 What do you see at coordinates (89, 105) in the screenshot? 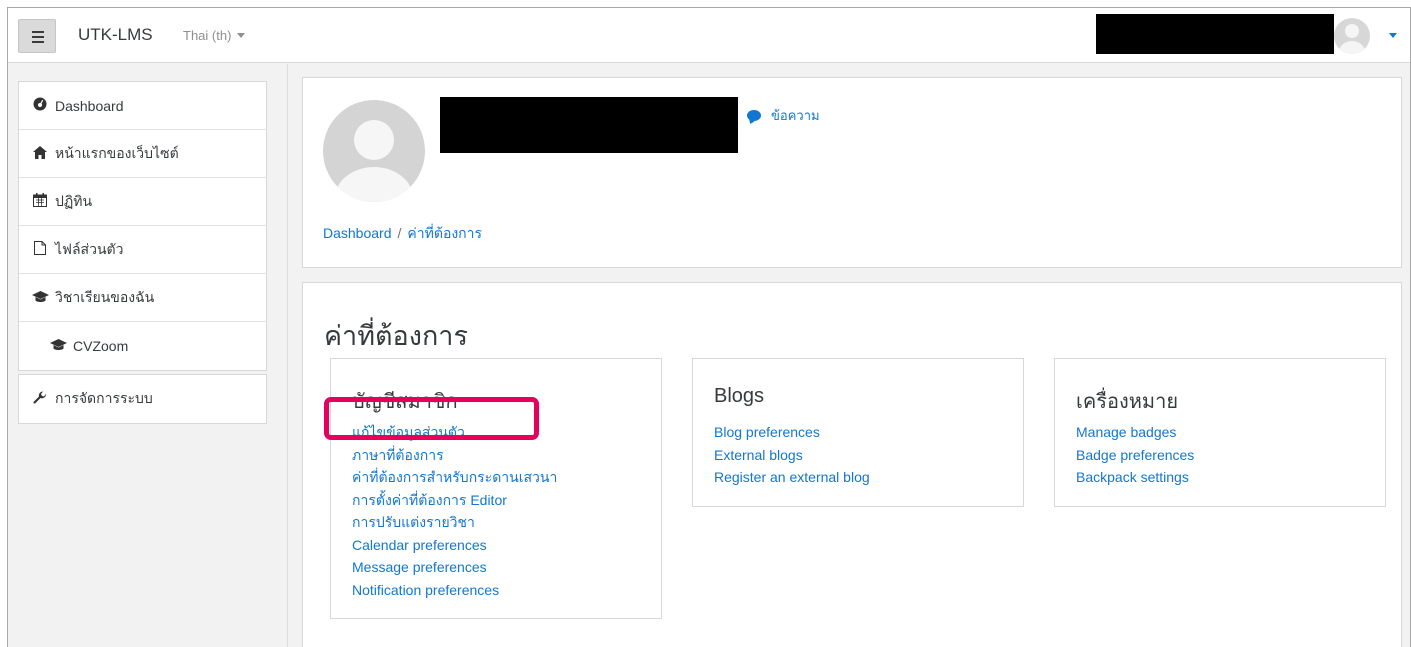
I see `sidebar-item-label: Dashboard` at bounding box center [89, 105].